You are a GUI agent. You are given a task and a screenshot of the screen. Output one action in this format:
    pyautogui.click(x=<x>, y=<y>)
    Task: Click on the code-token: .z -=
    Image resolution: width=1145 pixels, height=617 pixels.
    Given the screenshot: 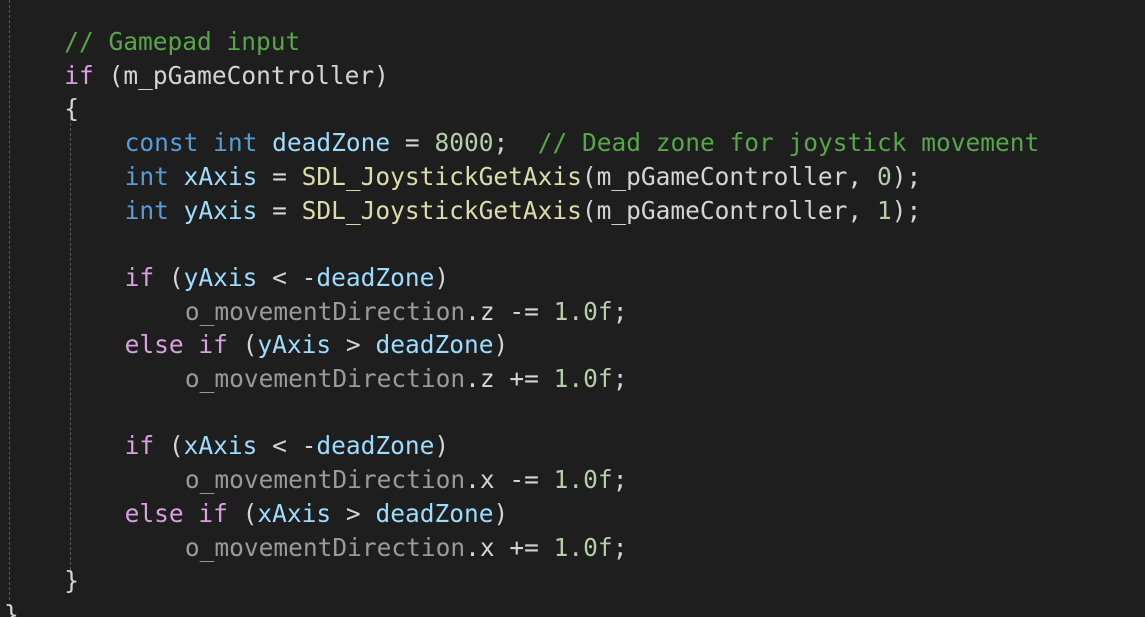 What is the action you would take?
    pyautogui.click(x=509, y=311)
    